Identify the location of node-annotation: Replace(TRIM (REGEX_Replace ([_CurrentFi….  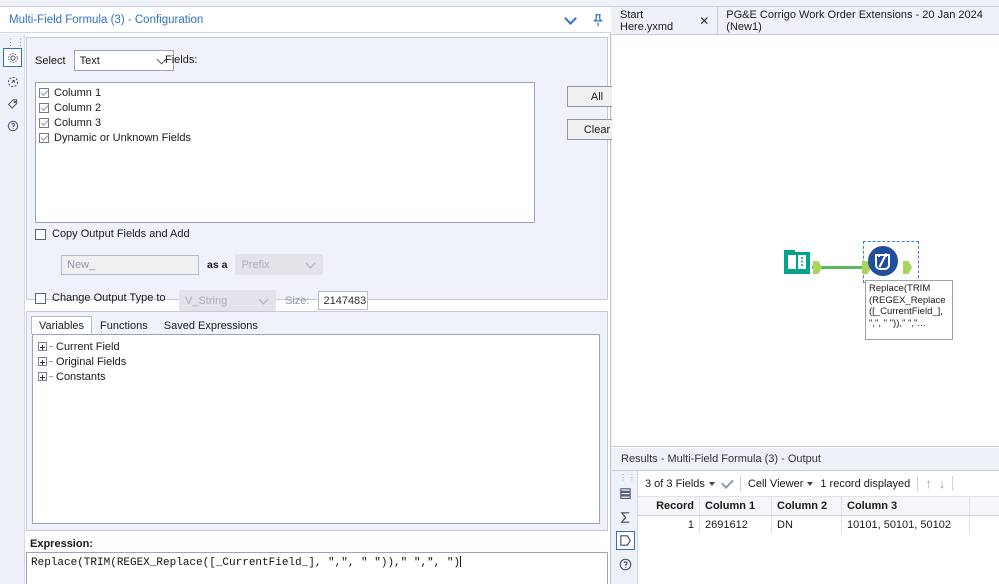
(909, 310).